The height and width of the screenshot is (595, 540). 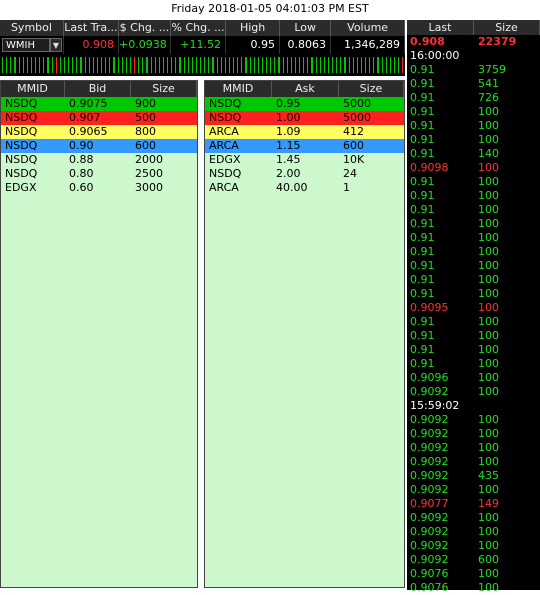 What do you see at coordinates (488, 97) in the screenshot?
I see `ts-size-cell: 726` at bounding box center [488, 97].